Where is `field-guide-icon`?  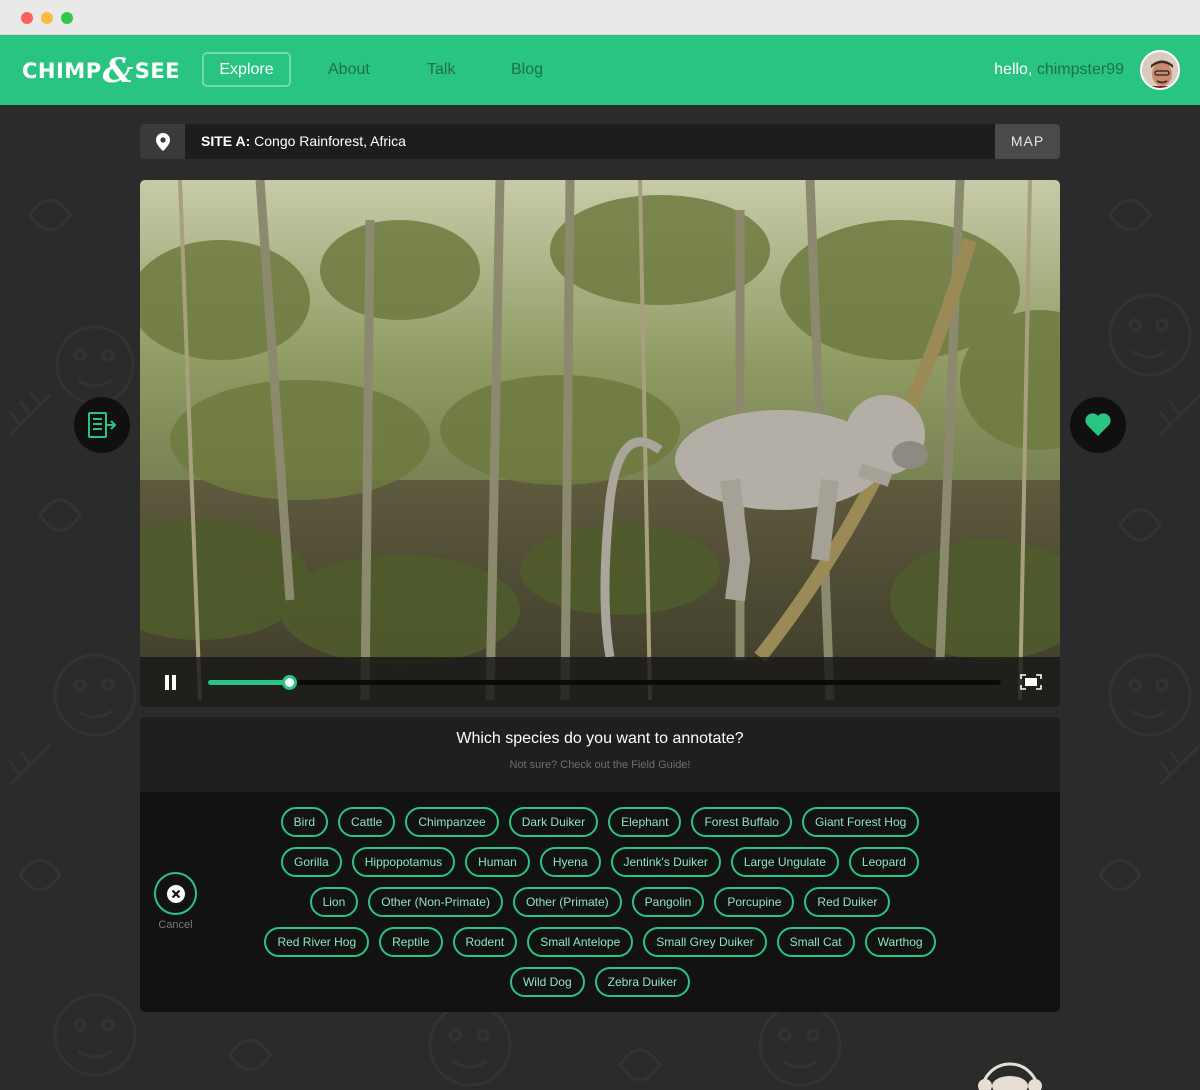 field-guide-icon is located at coordinates (102, 425).